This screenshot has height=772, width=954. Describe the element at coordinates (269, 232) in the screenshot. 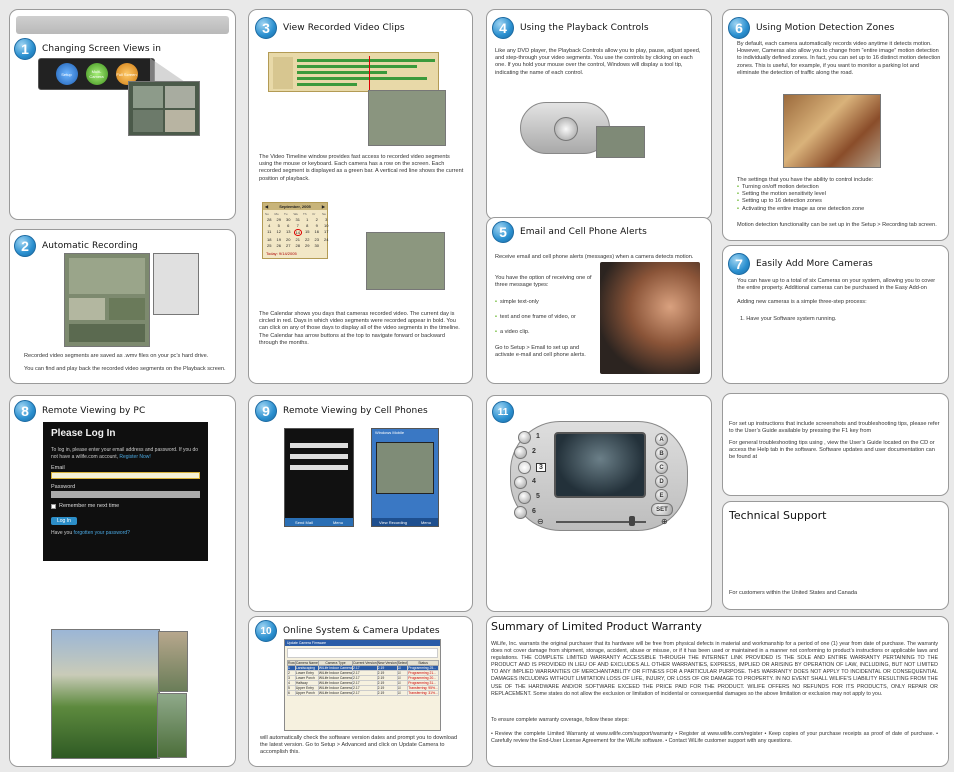

I see `calendar-day: 11` at that location.